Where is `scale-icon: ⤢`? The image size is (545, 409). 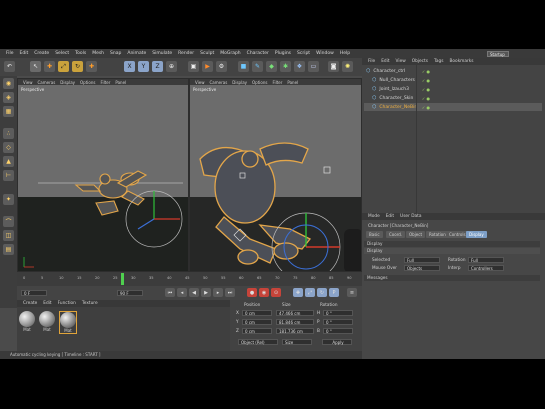 scale-icon: ⤢ is located at coordinates (63, 66).